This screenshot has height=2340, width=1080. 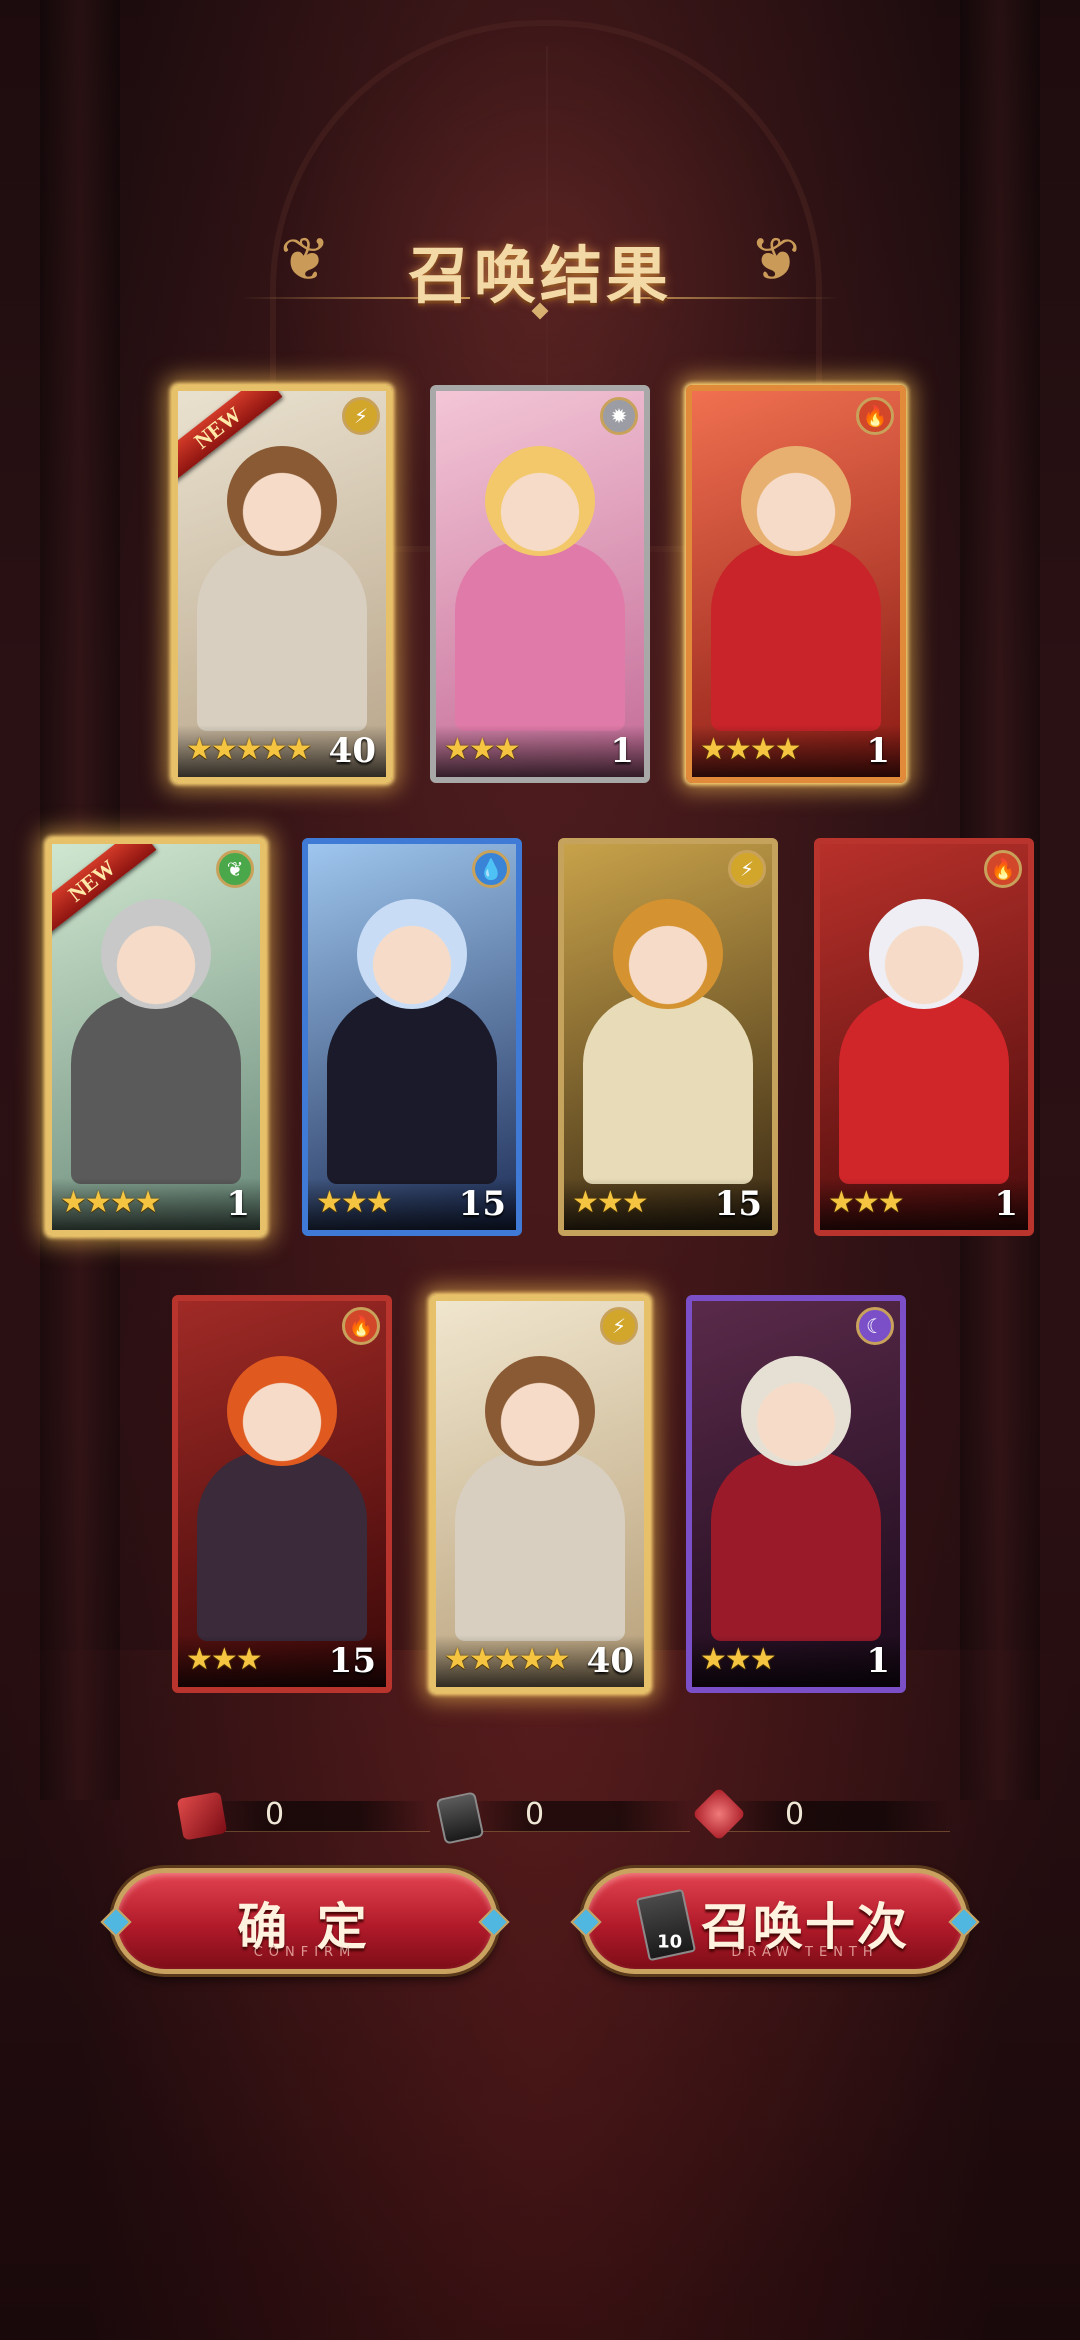 I want to click on hero-card: ✹ ★★★ 1, so click(x=540, y=584).